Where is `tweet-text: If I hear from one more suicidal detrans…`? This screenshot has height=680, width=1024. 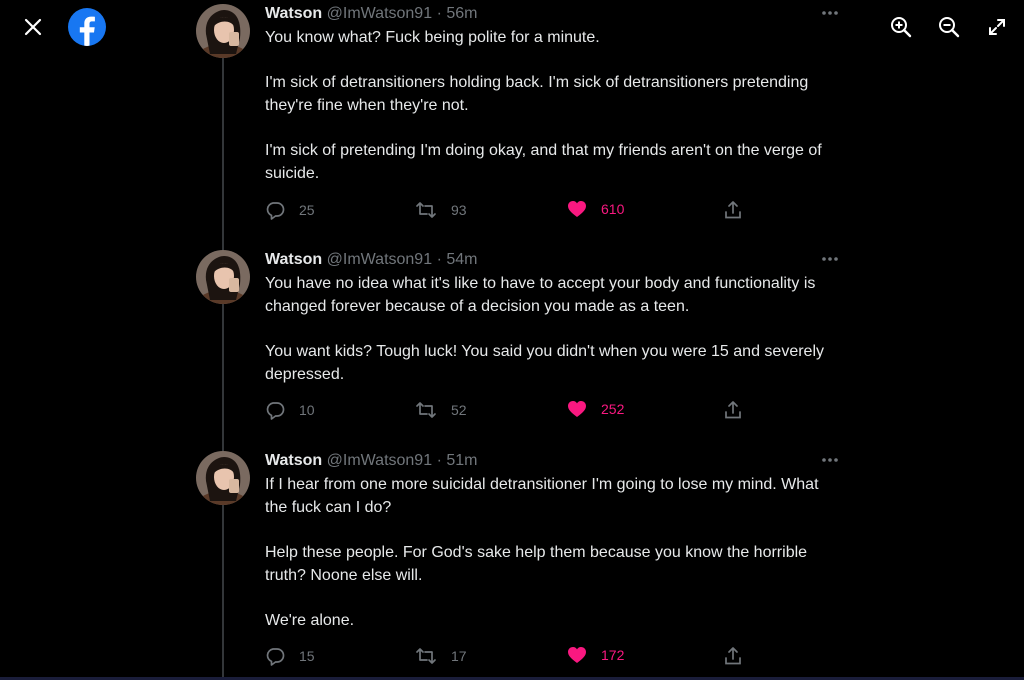
tweet-text: If I hear from one more suicidal detrans… is located at coordinates (550, 552).